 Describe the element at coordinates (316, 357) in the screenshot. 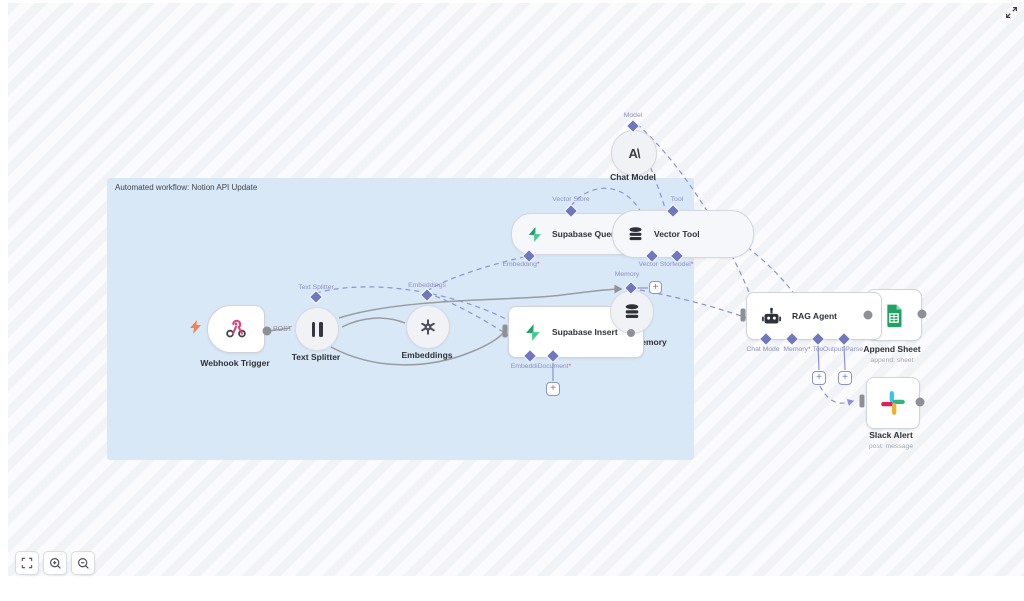

I see `text-splitter-label: Text Splitter` at that location.